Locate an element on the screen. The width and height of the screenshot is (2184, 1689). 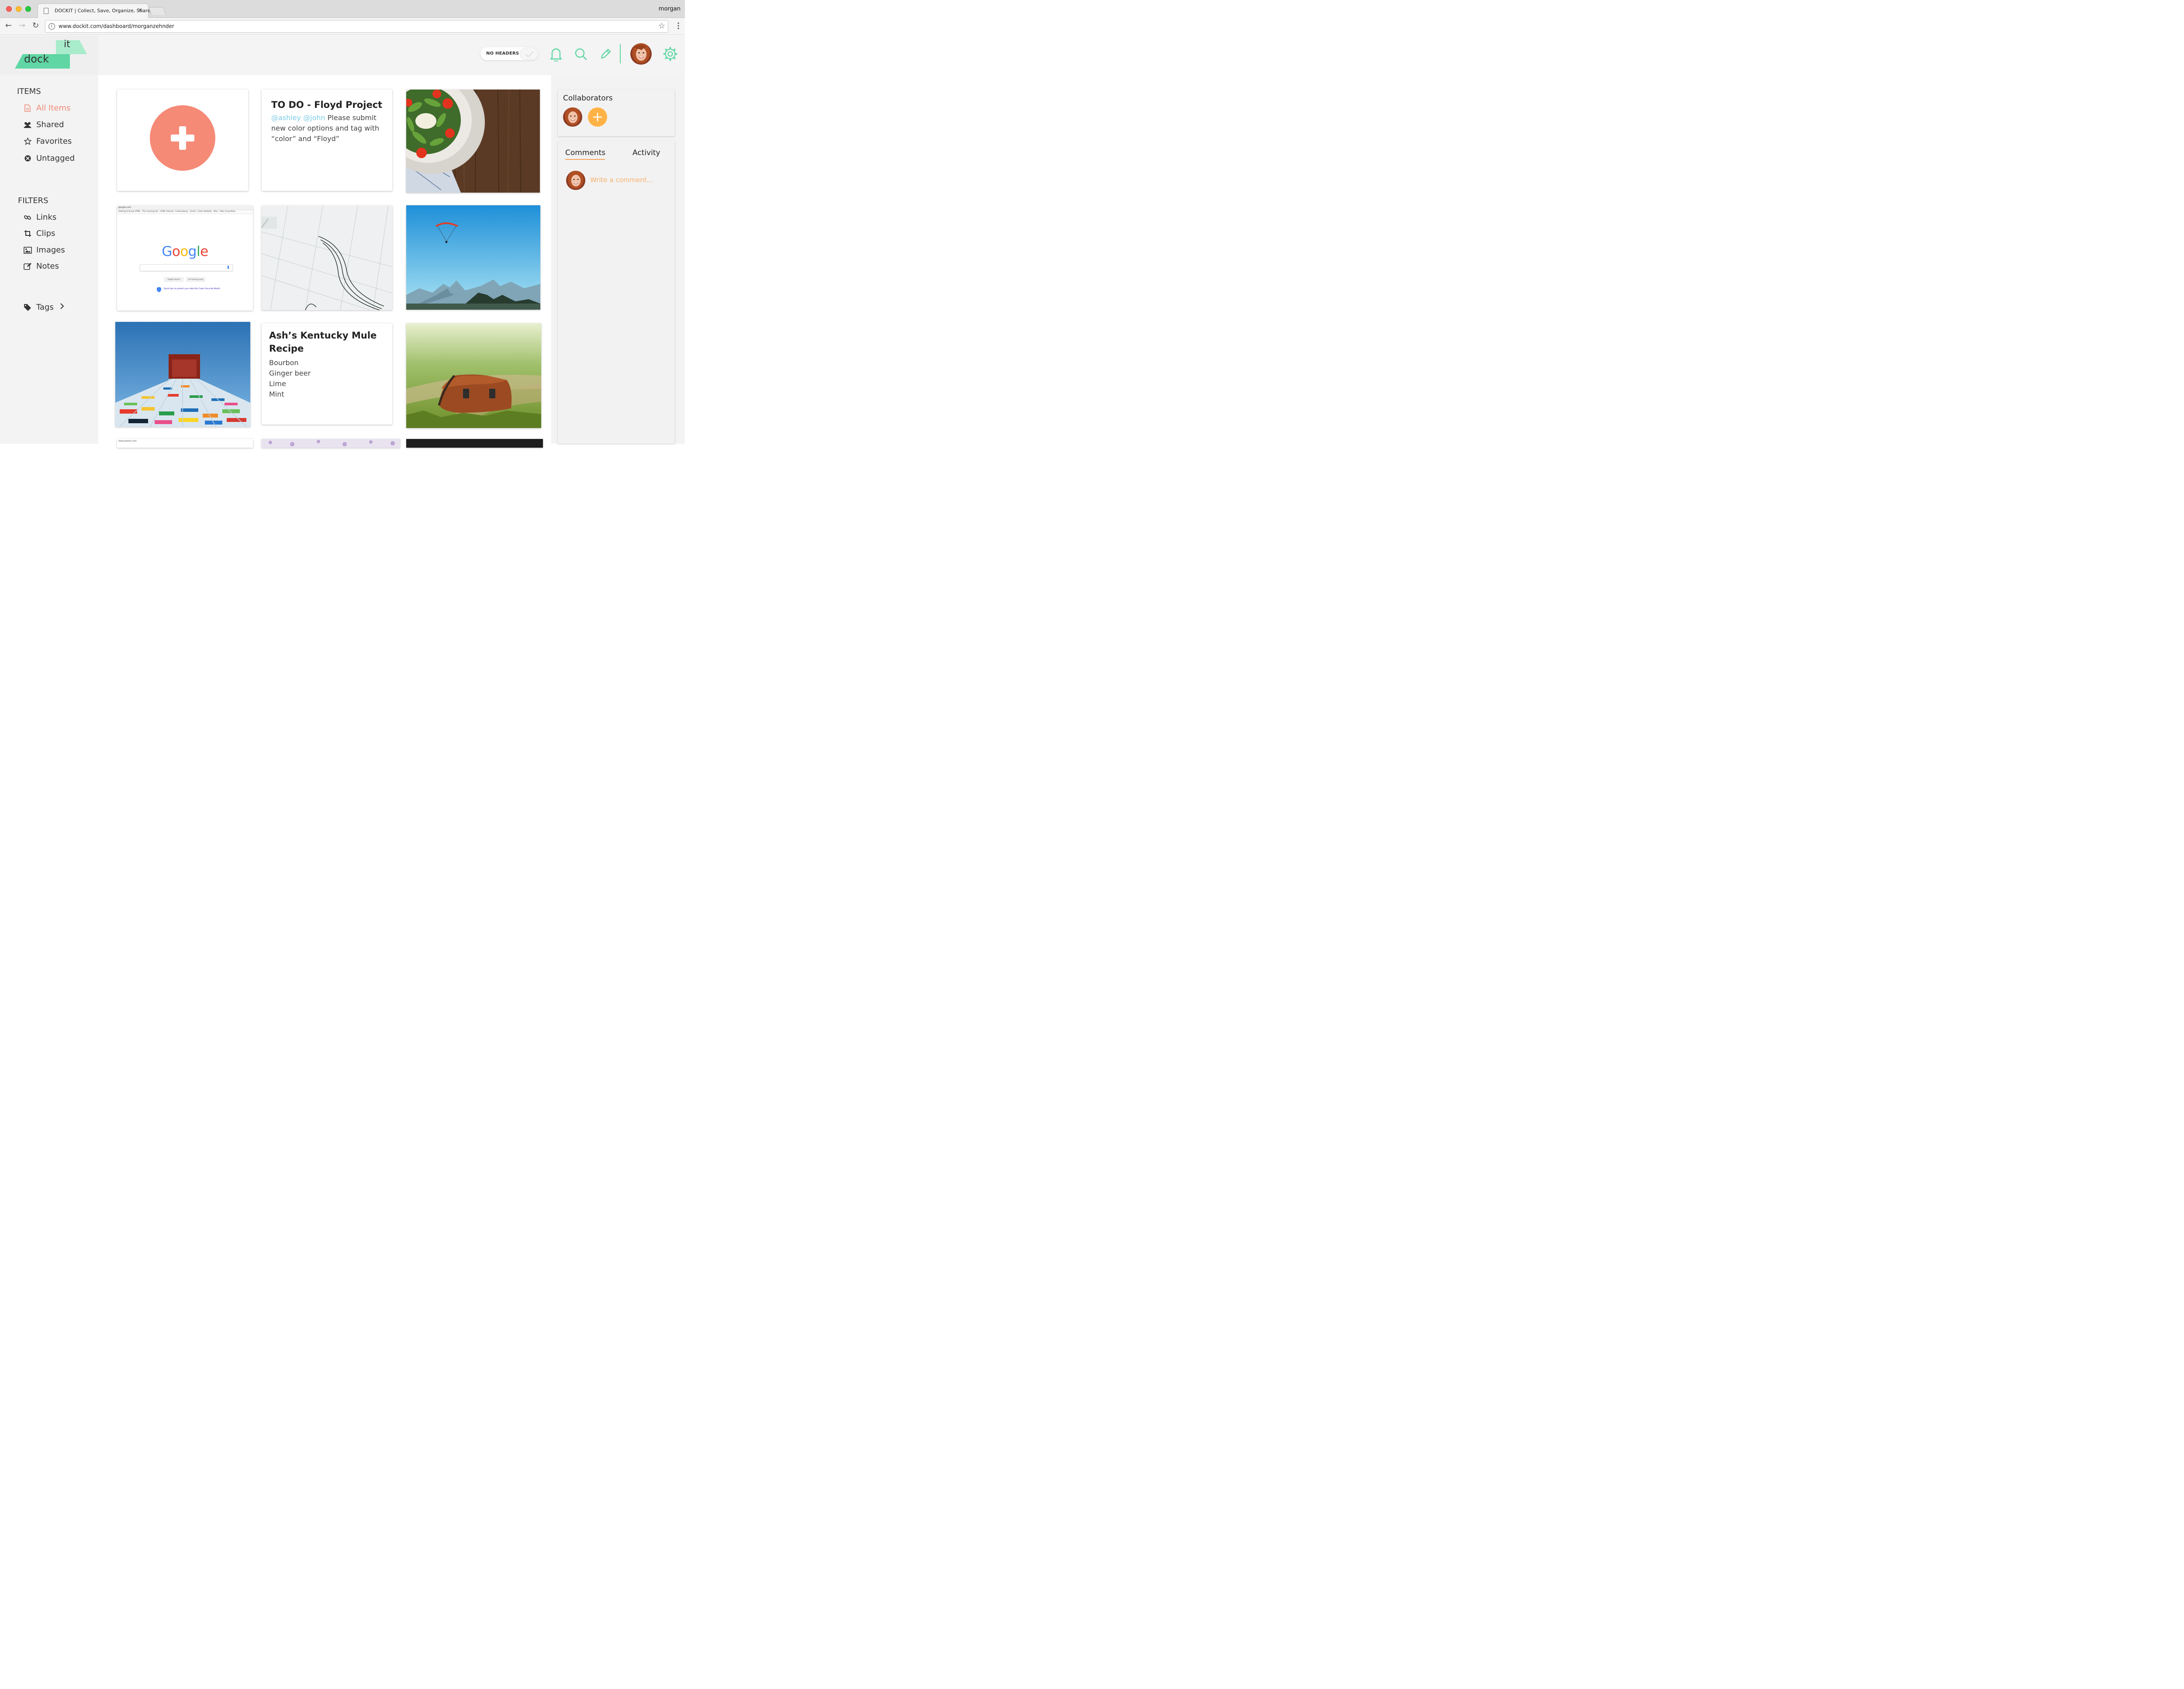
sidebar-item-label: Untagged is located at coordinates (55, 158).